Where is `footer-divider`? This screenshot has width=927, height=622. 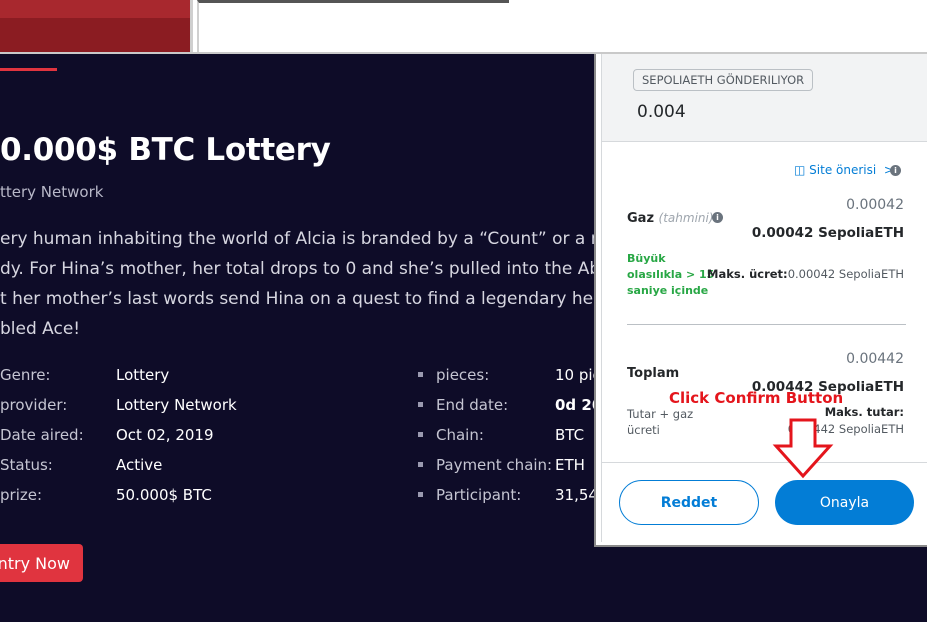 footer-divider is located at coordinates (764, 462).